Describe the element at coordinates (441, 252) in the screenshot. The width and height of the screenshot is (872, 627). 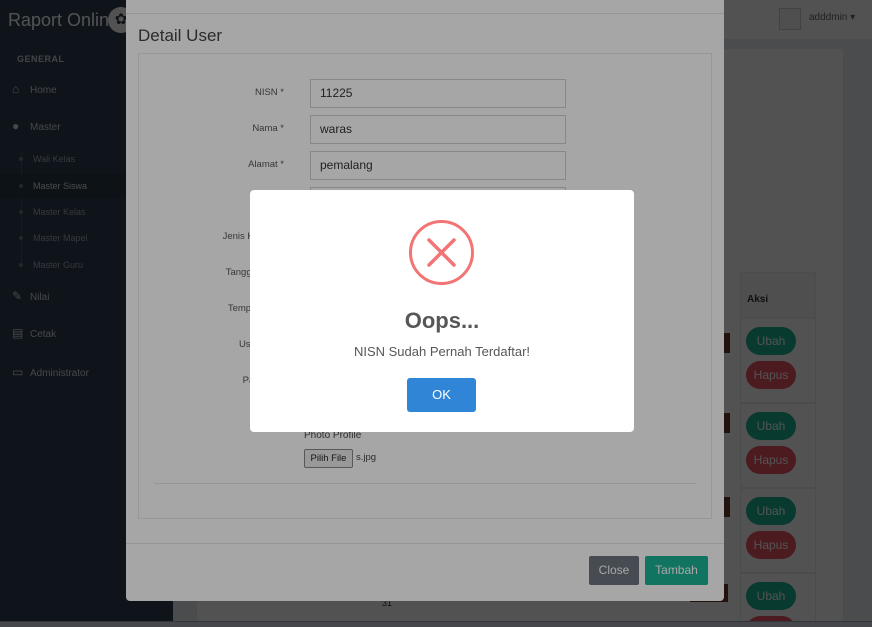
I see `error-x-icon` at that location.